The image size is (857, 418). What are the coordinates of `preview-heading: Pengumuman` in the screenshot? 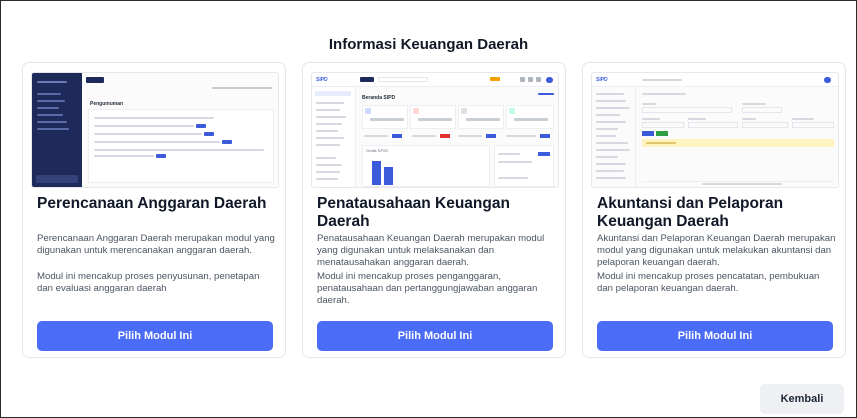 It's located at (107, 104).